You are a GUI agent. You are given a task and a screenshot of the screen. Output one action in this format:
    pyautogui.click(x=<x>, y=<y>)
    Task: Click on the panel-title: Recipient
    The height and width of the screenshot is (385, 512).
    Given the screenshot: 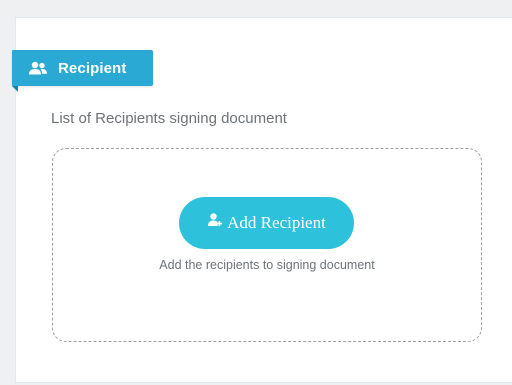 What is the action you would take?
    pyautogui.click(x=92, y=68)
    